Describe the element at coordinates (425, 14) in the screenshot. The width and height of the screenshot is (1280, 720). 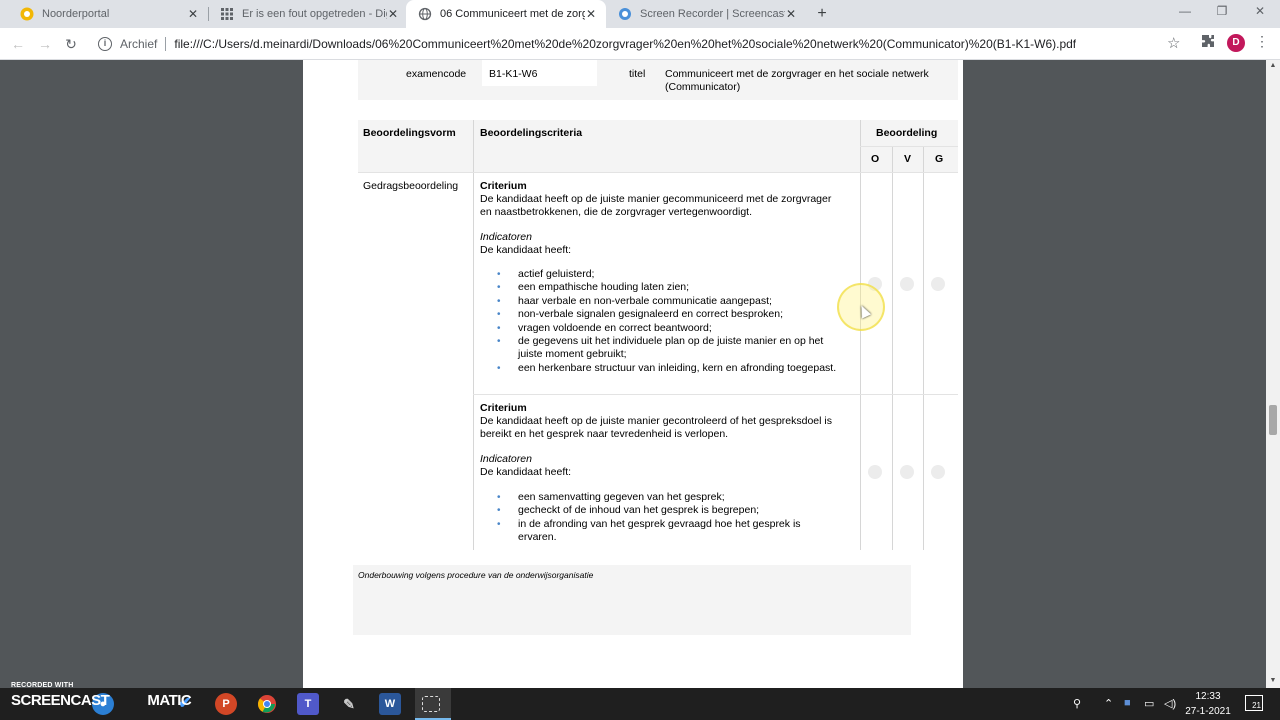
I see `globe-favicon-icon` at that location.